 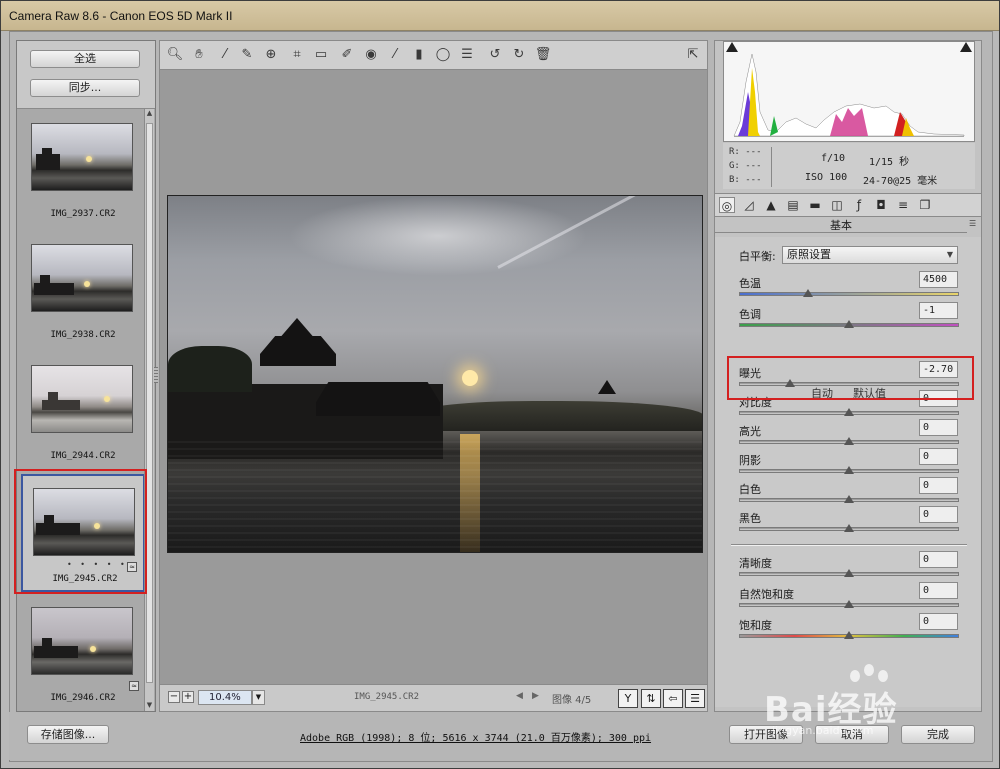 What do you see at coordinates (727, 205) in the screenshot?
I see `tab-basic-icon: ◎` at bounding box center [727, 205].